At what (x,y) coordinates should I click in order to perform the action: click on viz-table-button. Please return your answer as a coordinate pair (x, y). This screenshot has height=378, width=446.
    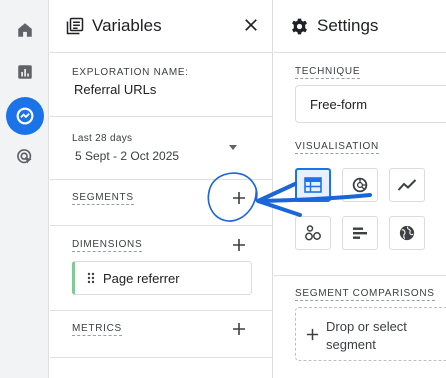
    Looking at the image, I should click on (313, 185).